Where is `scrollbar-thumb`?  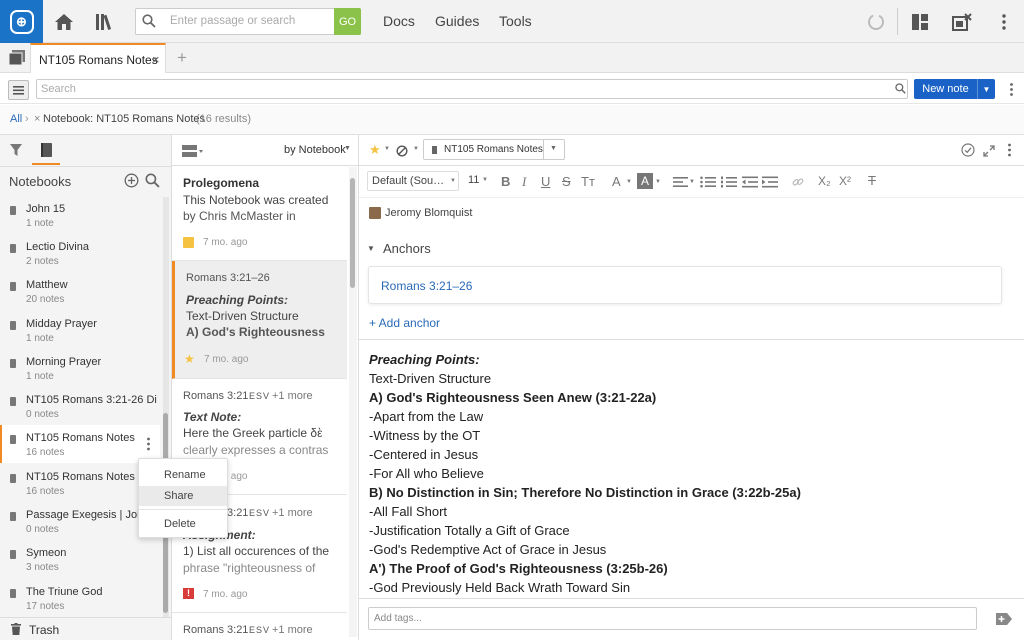
scrollbar-thumb is located at coordinates (352, 233).